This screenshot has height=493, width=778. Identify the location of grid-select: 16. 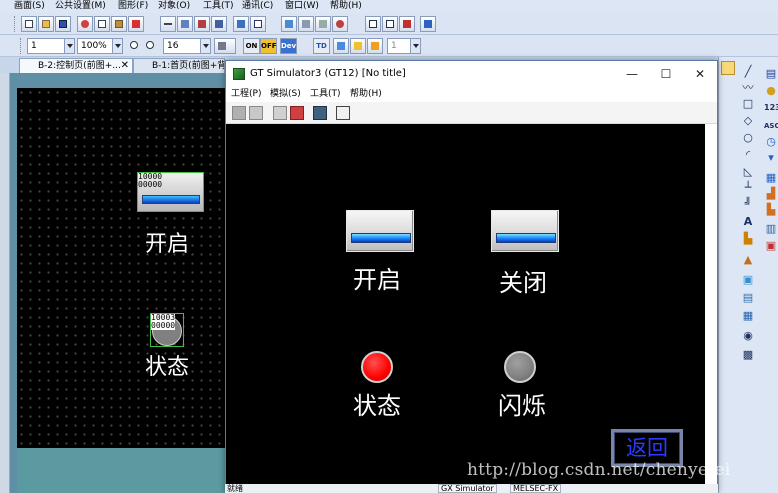
(187, 46).